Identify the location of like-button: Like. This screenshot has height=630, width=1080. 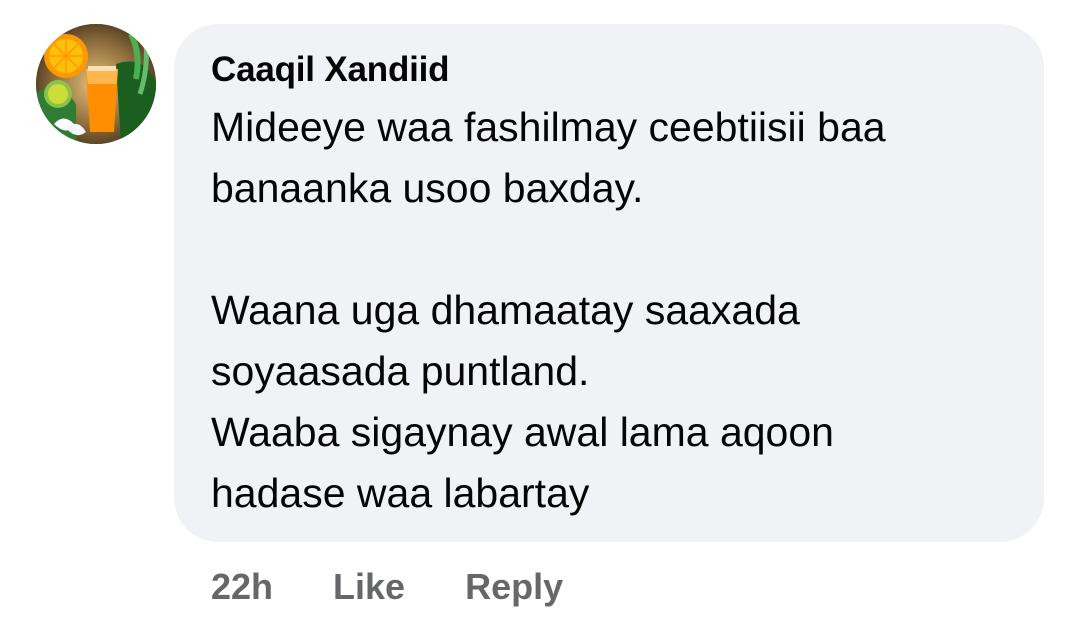
(369, 587).